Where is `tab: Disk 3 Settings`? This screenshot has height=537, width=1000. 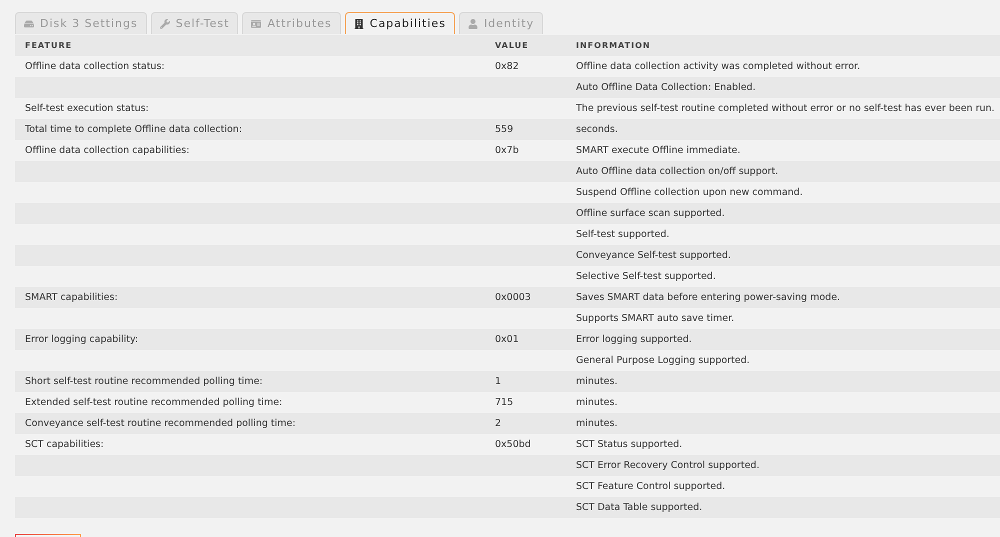
tab: Disk 3 Settings is located at coordinates (81, 23).